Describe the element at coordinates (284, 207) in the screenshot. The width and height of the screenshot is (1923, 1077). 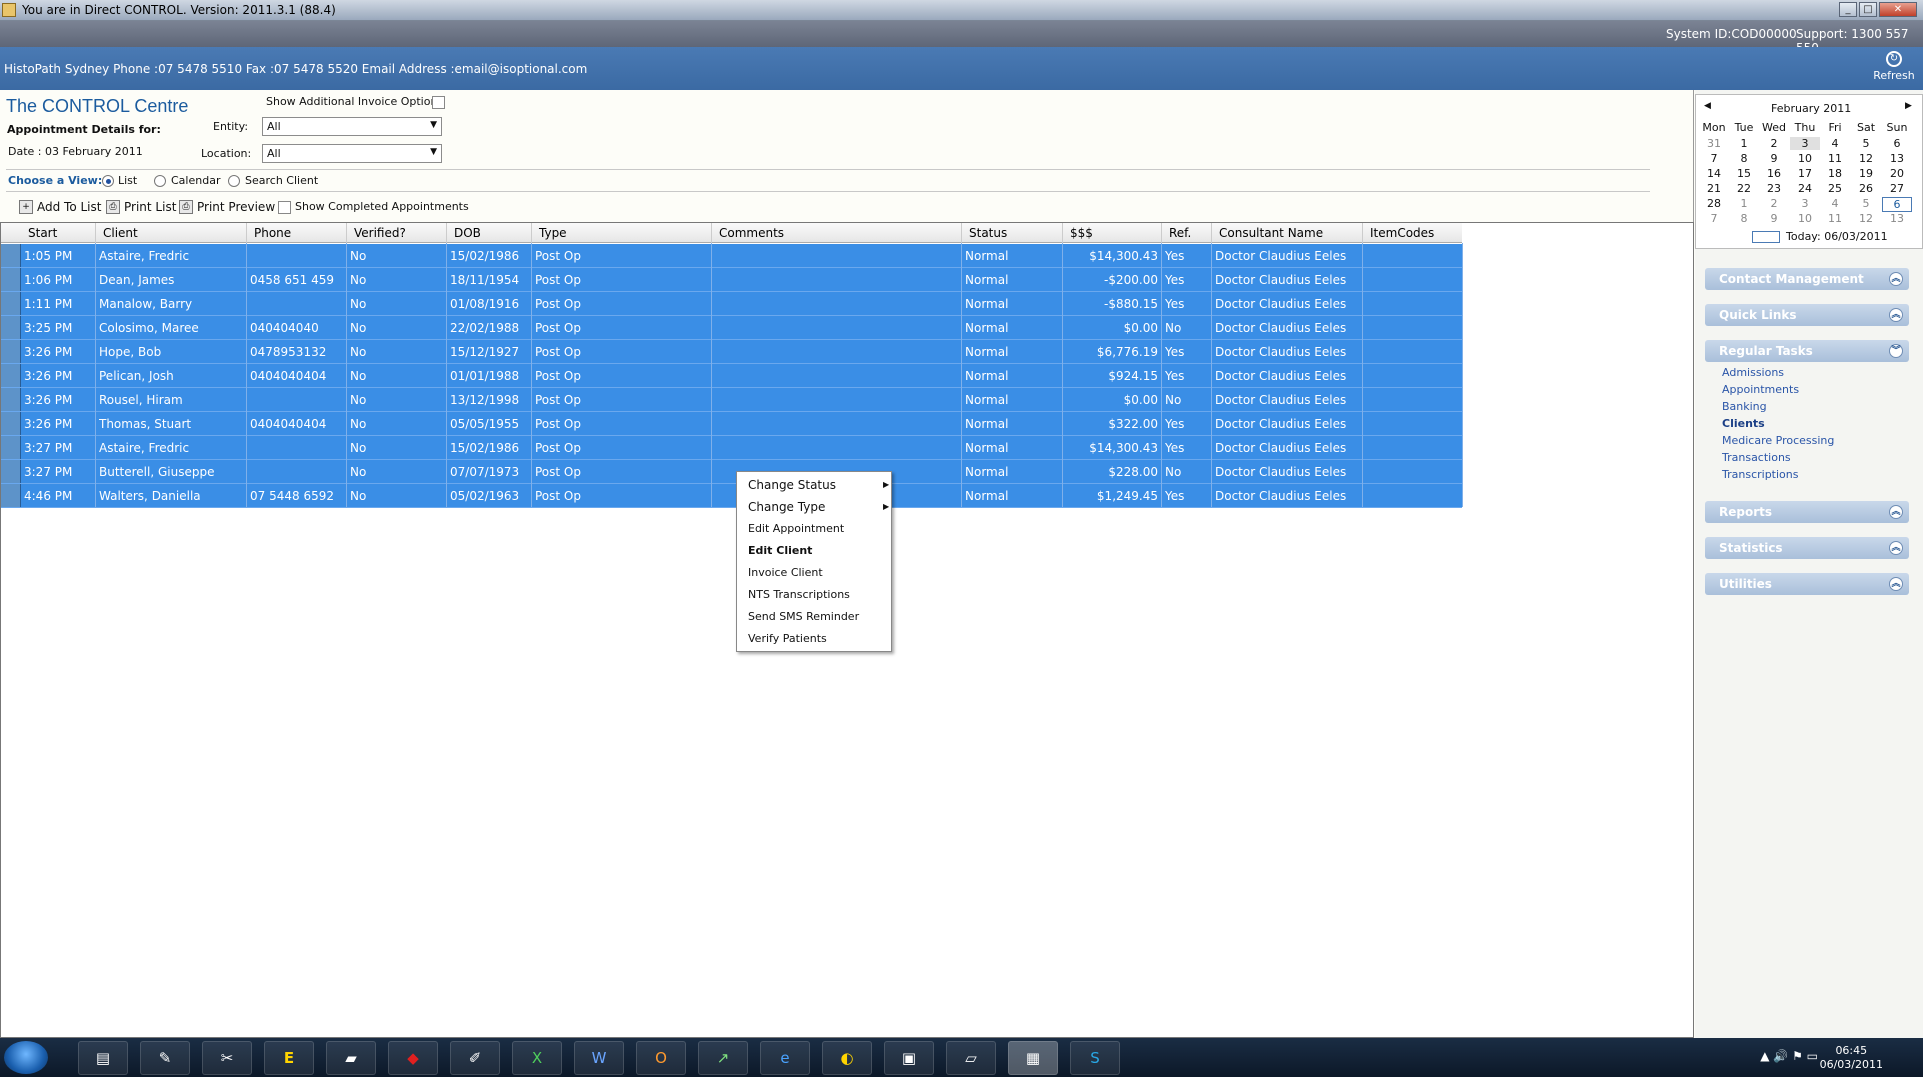
I see `show-completed-checkbox` at that location.